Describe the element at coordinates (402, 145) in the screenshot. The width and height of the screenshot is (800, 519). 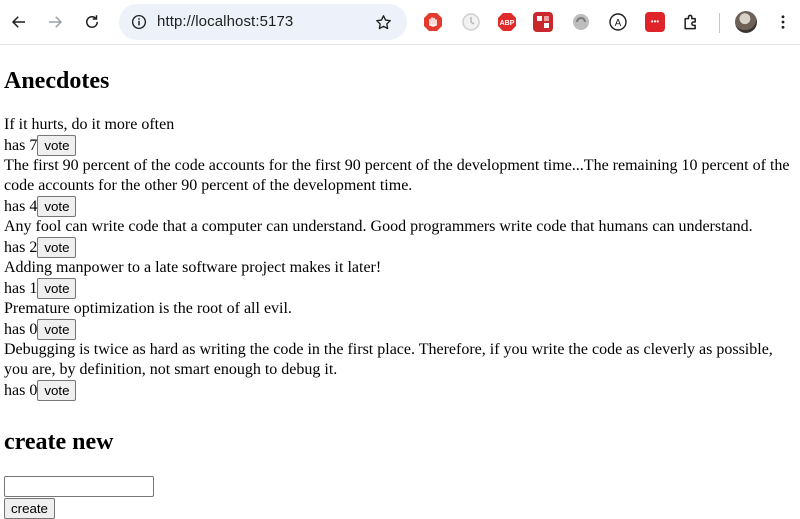
I see `vote-line: has 7 vote` at that location.